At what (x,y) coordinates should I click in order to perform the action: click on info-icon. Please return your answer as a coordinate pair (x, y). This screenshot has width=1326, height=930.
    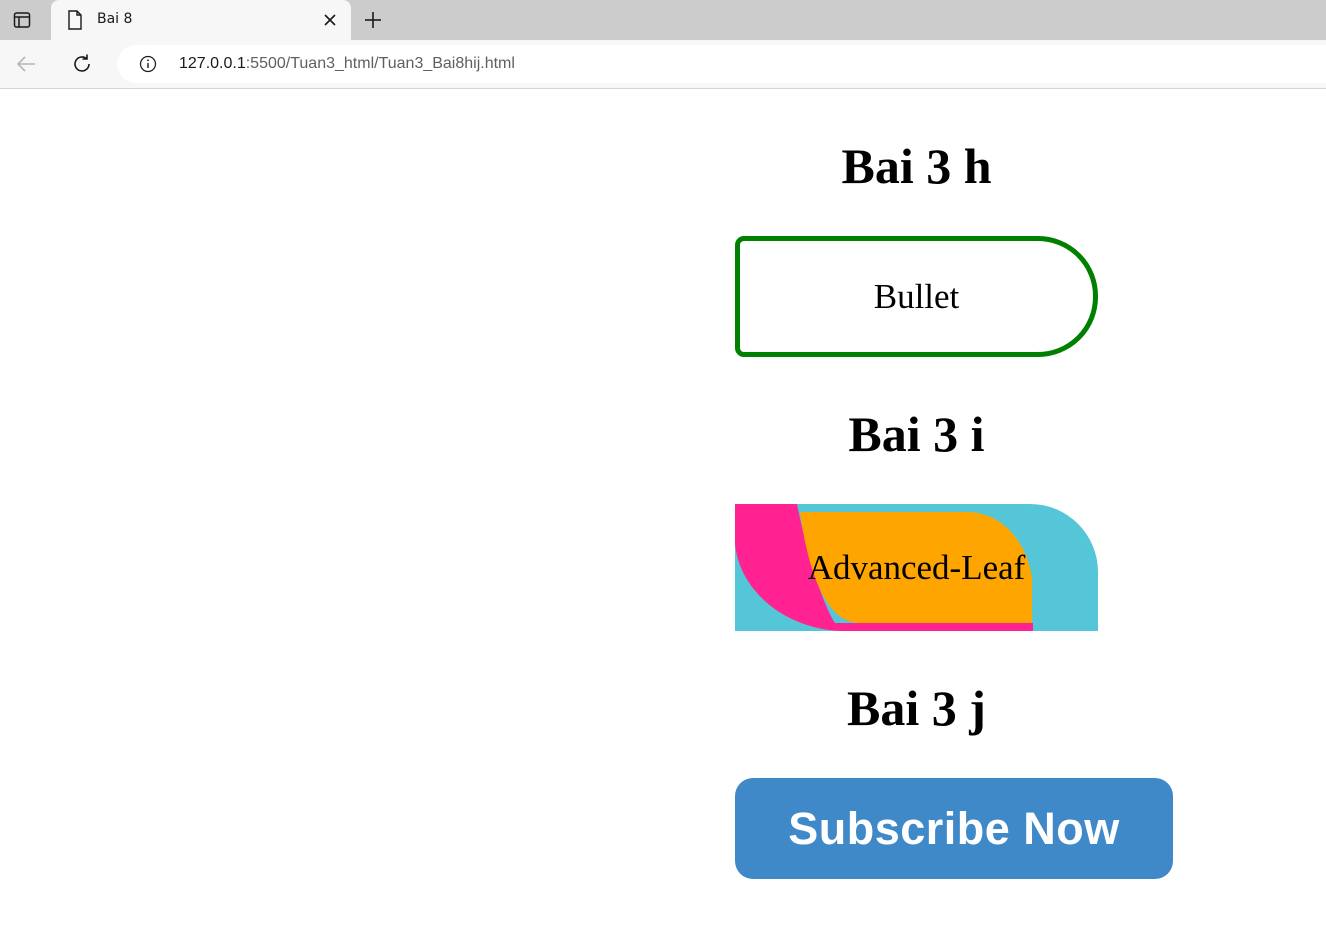
    Looking at the image, I should click on (148, 64).